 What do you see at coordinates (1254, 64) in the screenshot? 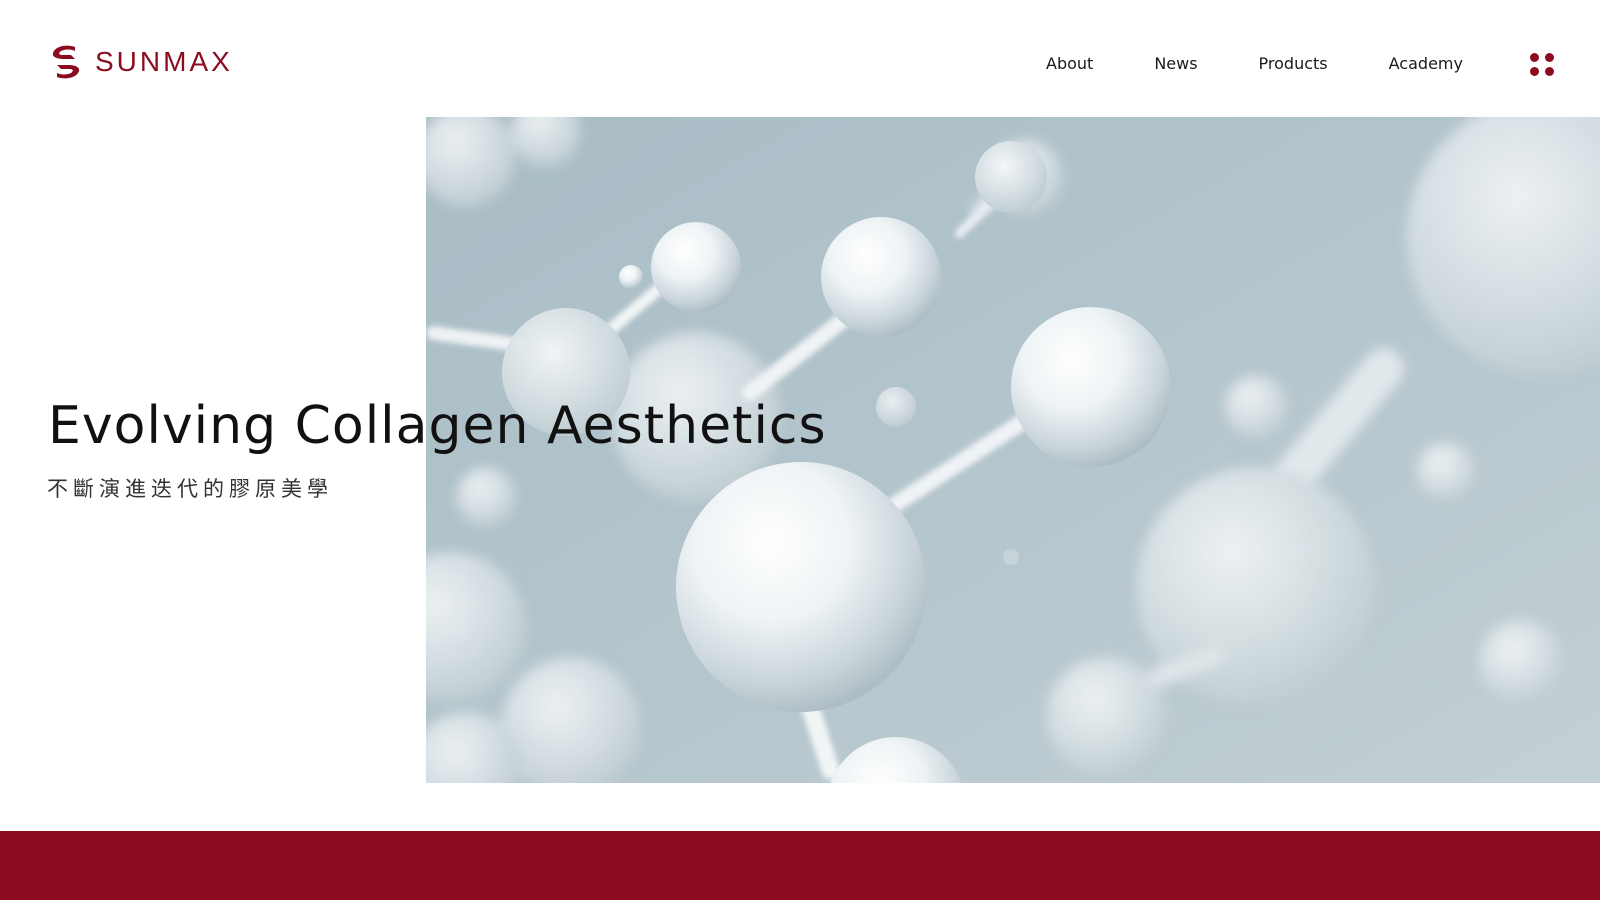
I see `main-nav: About News Products Academy` at bounding box center [1254, 64].